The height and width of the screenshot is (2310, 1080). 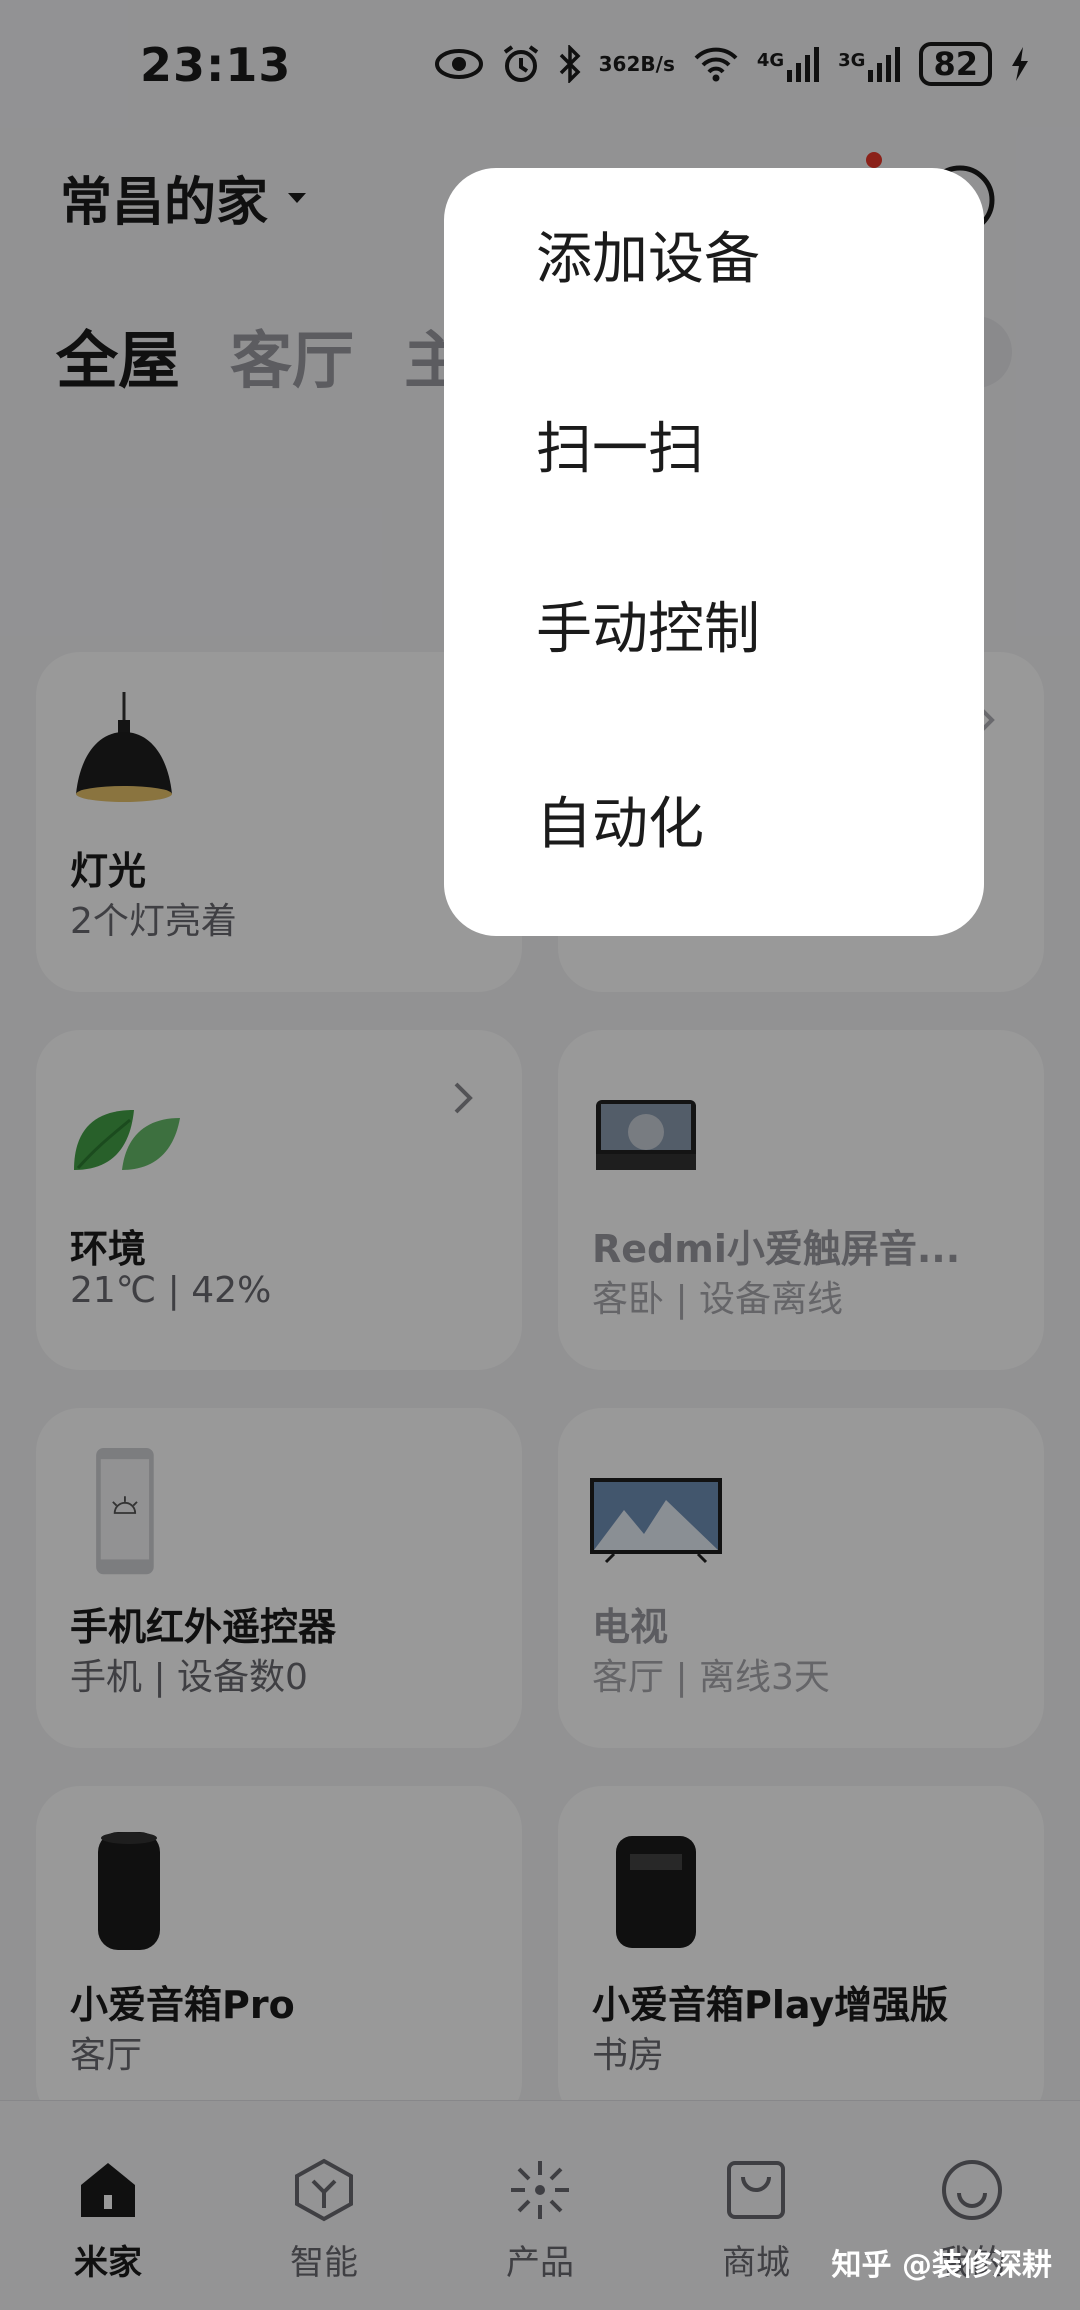 What do you see at coordinates (941, 2265) in the screenshot?
I see `watermark: 知乎 @装修深耕` at bounding box center [941, 2265].